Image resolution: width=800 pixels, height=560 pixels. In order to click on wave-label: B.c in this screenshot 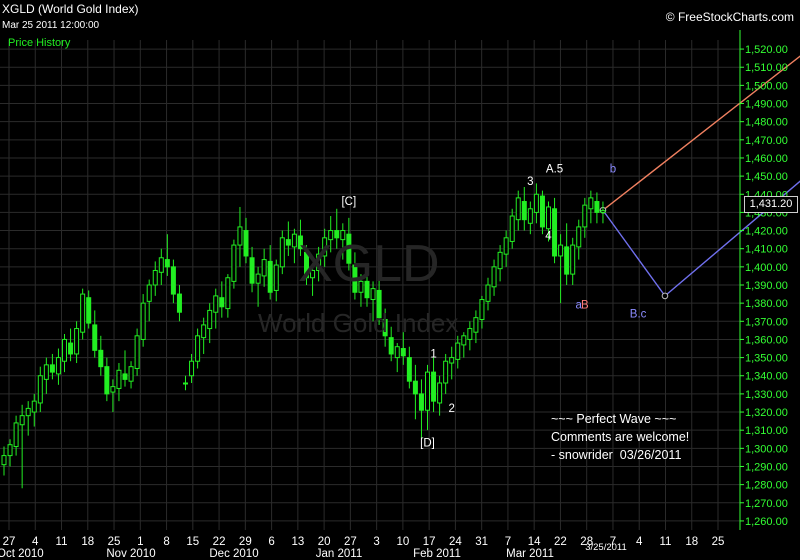, I will do `click(638, 315)`.